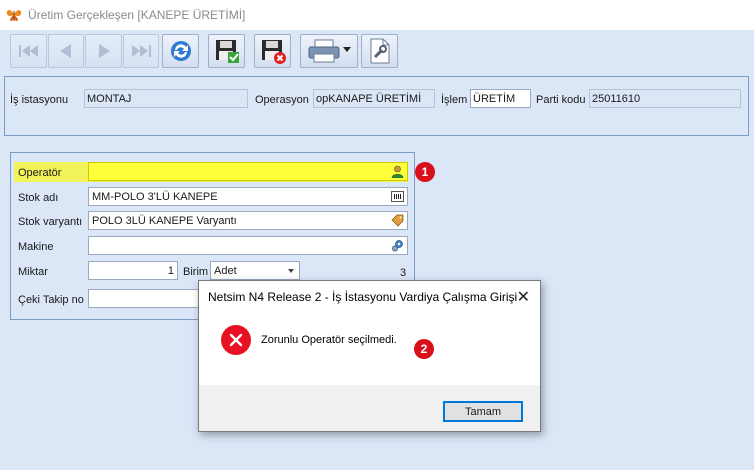 The image size is (754, 470). Describe the element at coordinates (665, 98) in the screenshot. I see `batch-code-field: 25011610` at that location.